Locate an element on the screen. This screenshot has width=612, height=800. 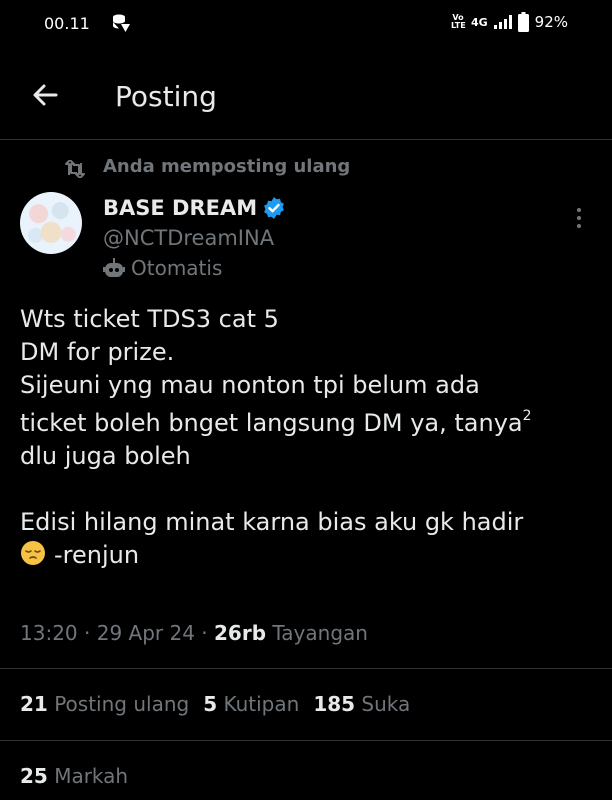
data-saver-icon is located at coordinates (121, 23).